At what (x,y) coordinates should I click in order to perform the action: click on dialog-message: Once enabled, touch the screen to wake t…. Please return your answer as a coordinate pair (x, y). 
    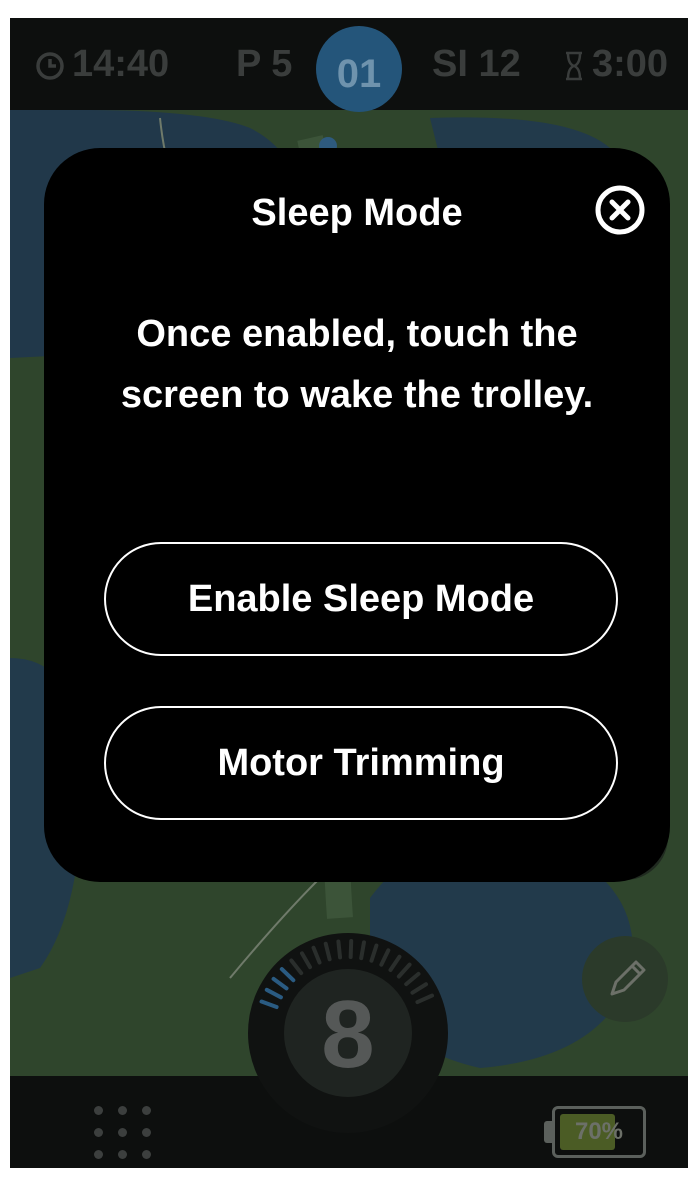
    Looking at the image, I should click on (357, 364).